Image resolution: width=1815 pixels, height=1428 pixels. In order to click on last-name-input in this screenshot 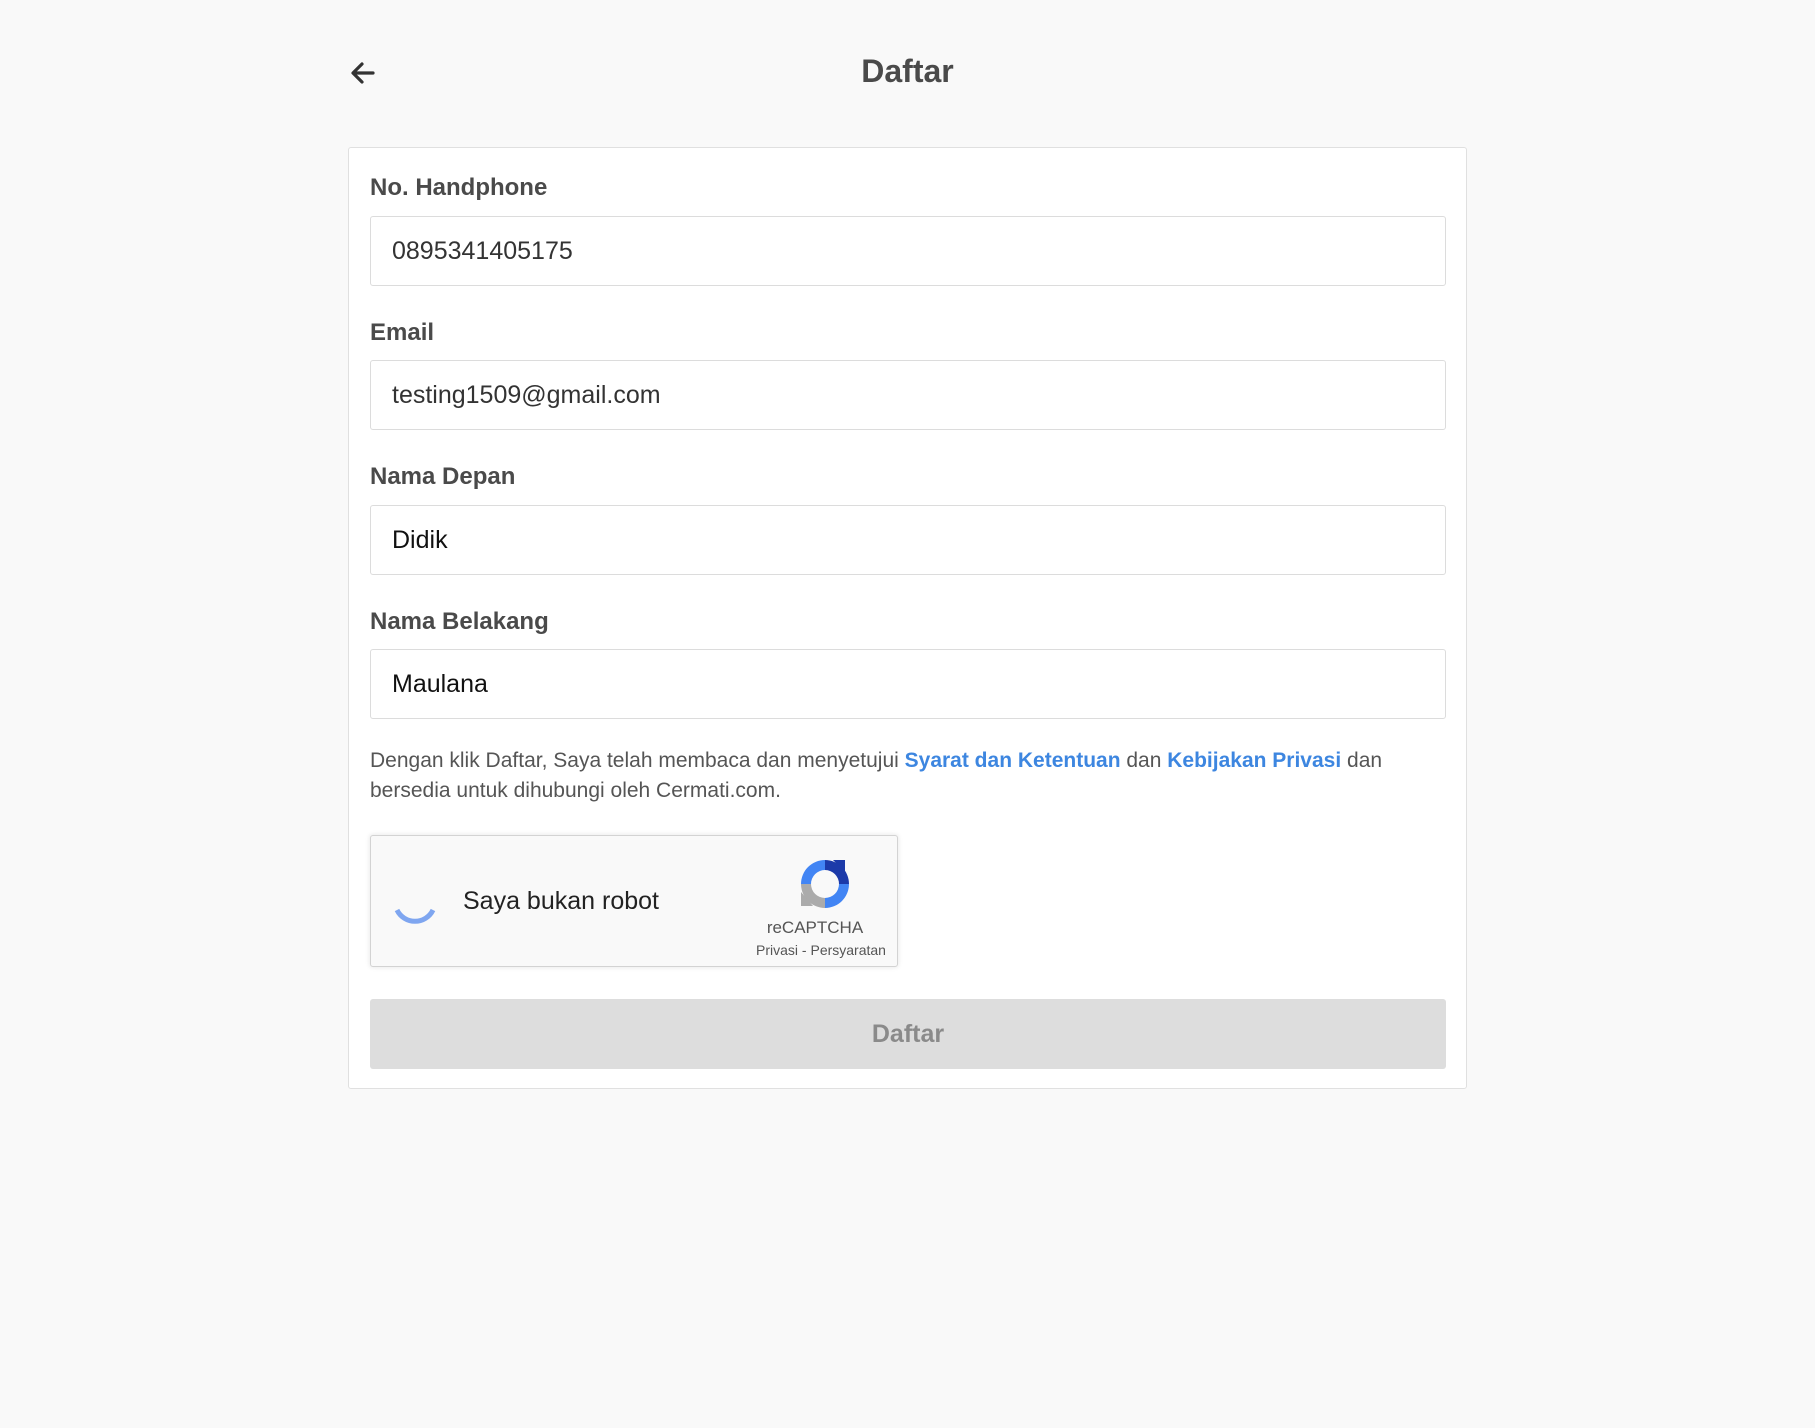, I will do `click(908, 684)`.